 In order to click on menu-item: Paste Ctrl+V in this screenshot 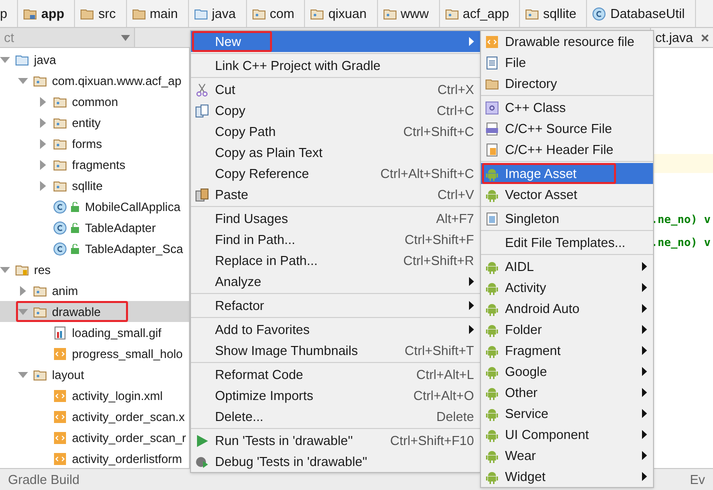, I will do `click(335, 194)`.